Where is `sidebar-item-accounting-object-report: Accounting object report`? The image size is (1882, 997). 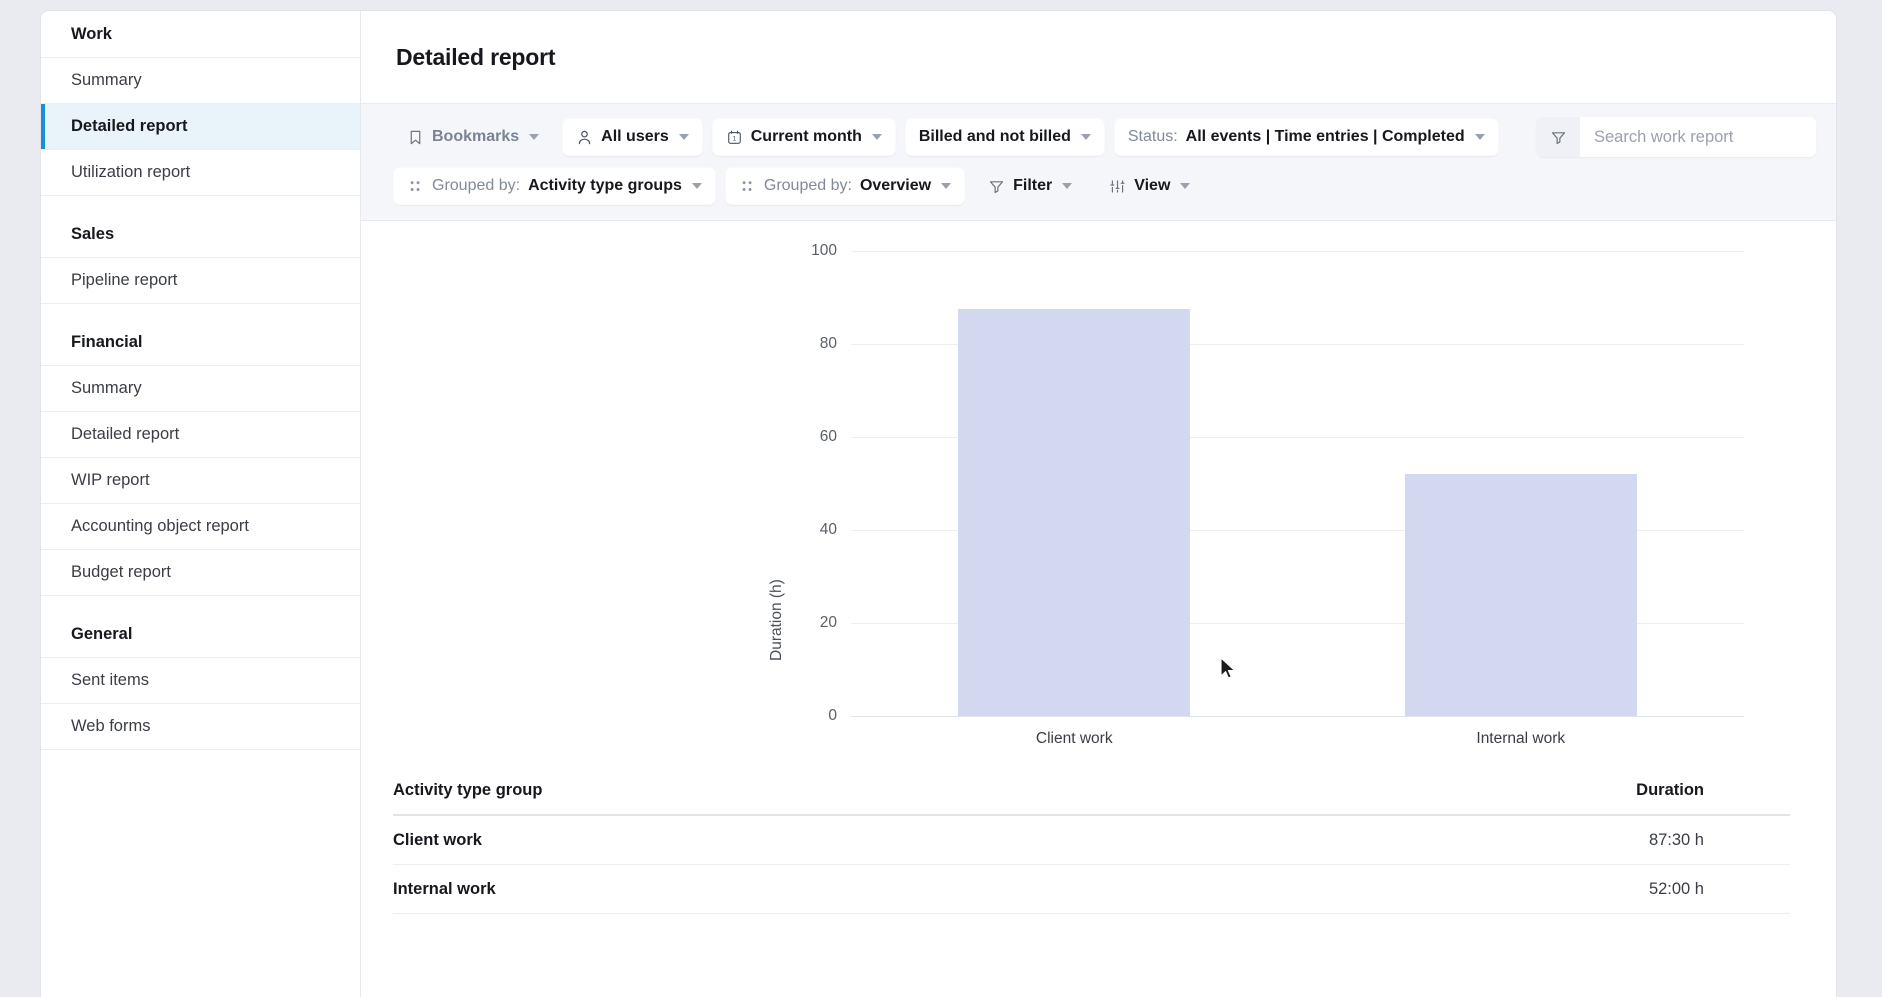
sidebar-item-accounting-object-report: Accounting object report is located at coordinates (200, 527).